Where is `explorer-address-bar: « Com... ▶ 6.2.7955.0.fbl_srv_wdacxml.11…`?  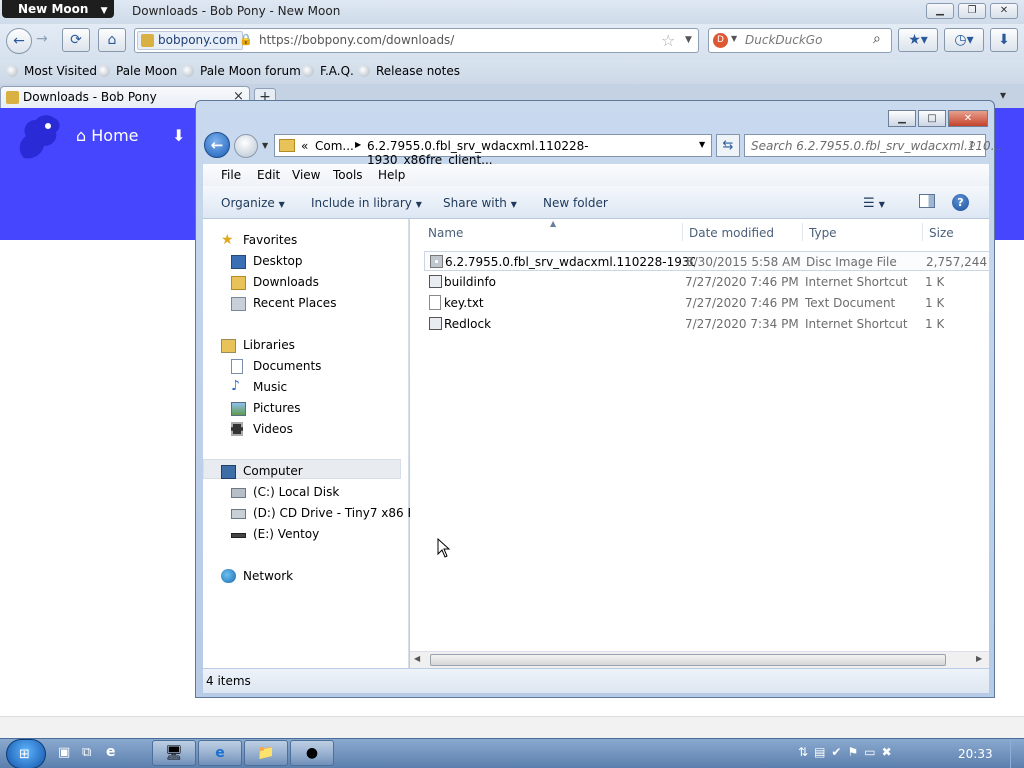
explorer-address-bar: « Com... ▶ 6.2.7955.0.fbl_srv_wdacxml.11… is located at coordinates (493, 150).